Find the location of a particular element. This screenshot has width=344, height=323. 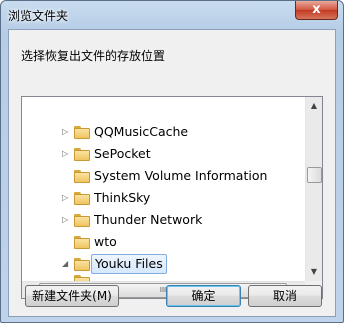

vertical-scrollbar: ▲ ▼ is located at coordinates (313, 189).